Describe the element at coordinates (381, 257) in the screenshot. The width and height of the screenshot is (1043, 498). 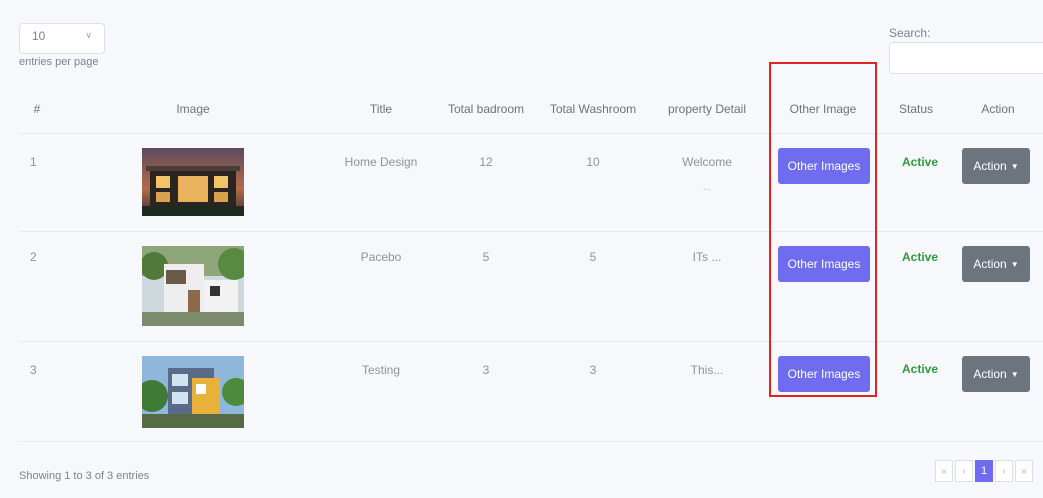
I see `row-title: Pacebo` at that location.